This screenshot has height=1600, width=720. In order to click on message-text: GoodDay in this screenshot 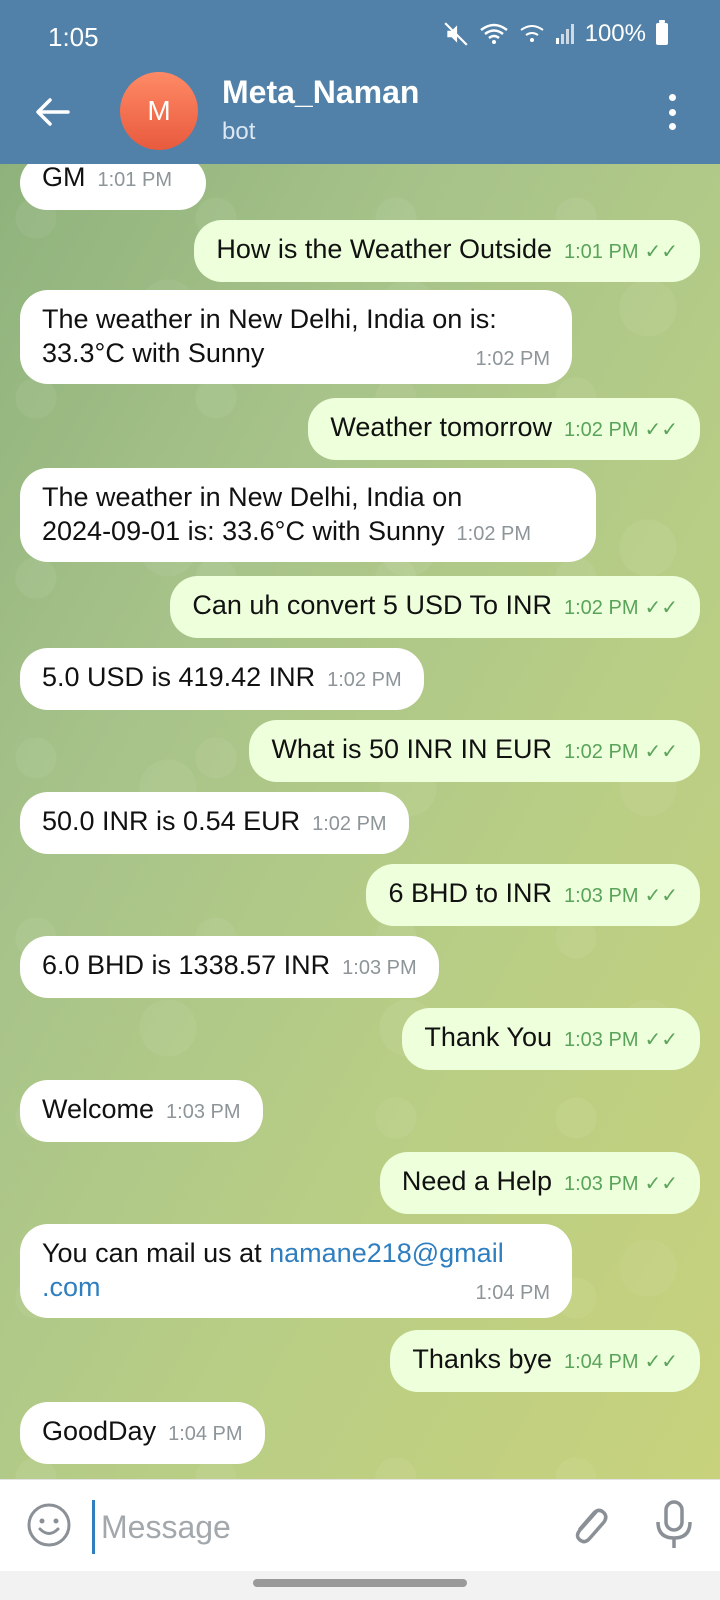, I will do `click(99, 1431)`.